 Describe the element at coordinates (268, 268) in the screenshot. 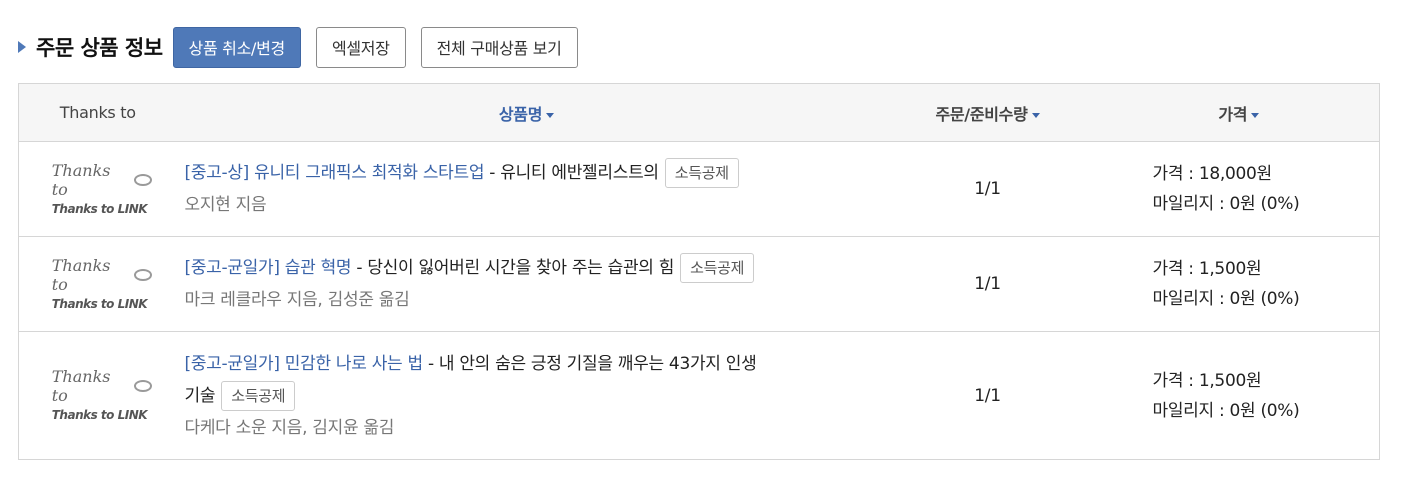

I see `product-title-link: [중고-균일가] 습관 혁명` at that location.